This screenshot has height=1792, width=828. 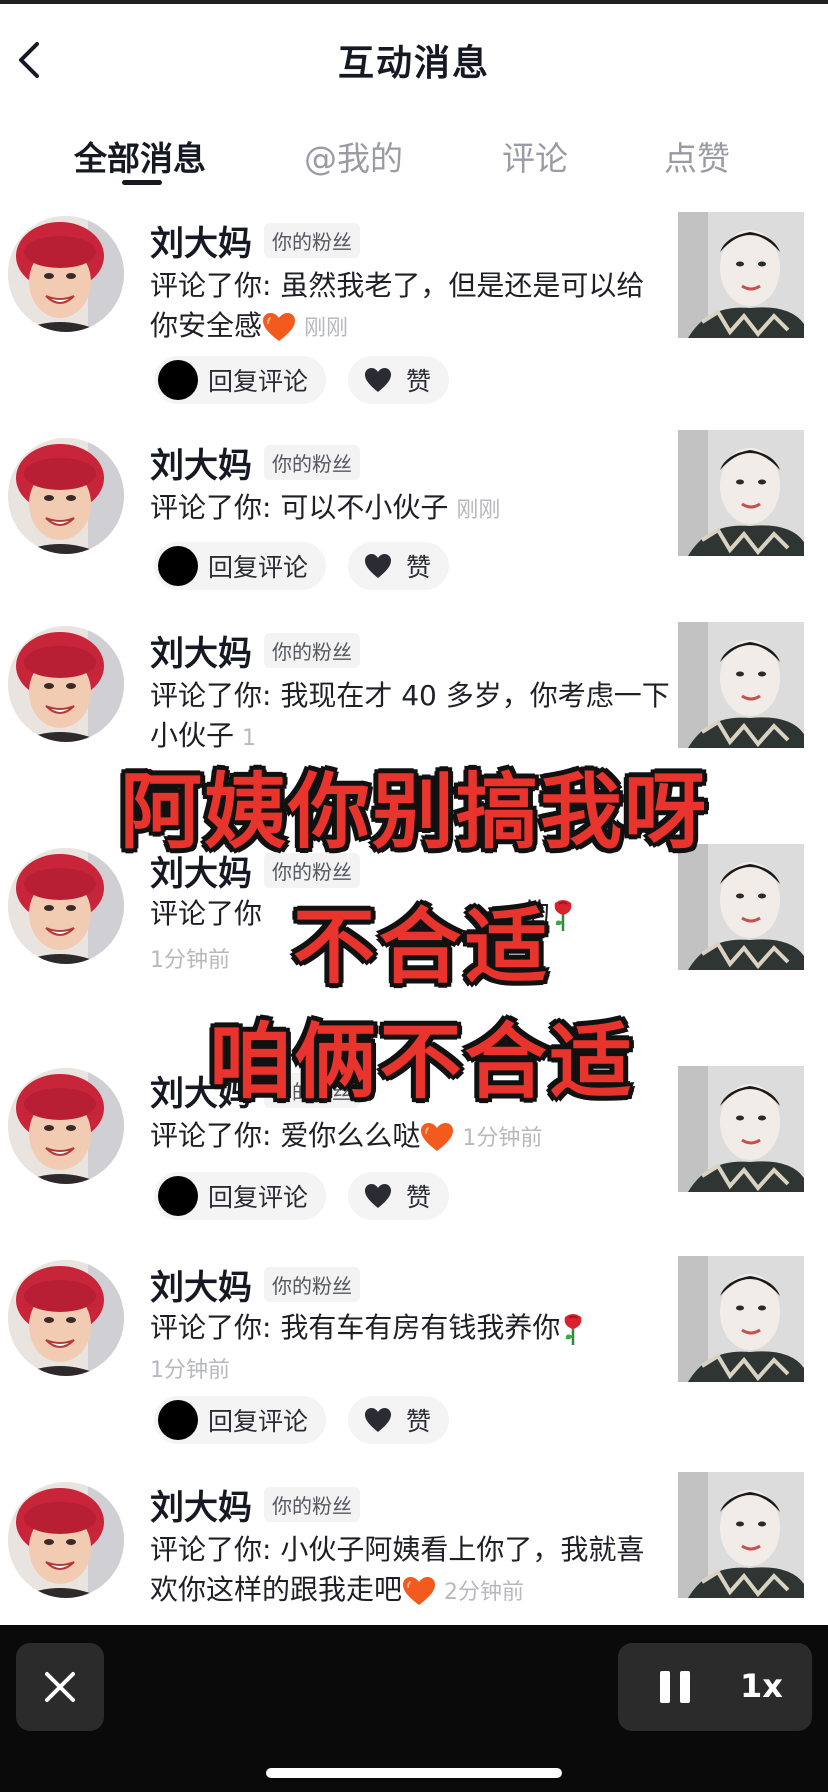 What do you see at coordinates (535, 156) in the screenshot?
I see `tab-comments: 评论` at bounding box center [535, 156].